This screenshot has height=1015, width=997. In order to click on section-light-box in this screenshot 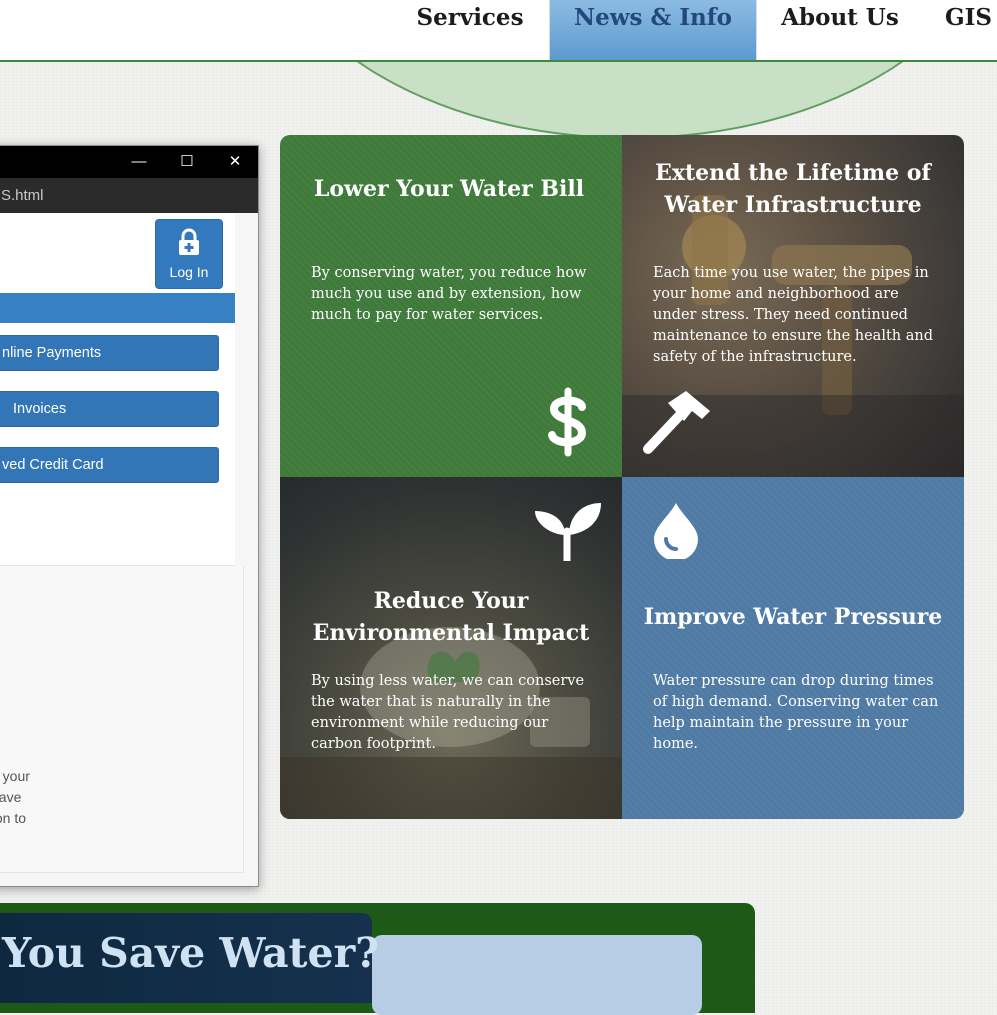, I will do `click(537, 975)`.